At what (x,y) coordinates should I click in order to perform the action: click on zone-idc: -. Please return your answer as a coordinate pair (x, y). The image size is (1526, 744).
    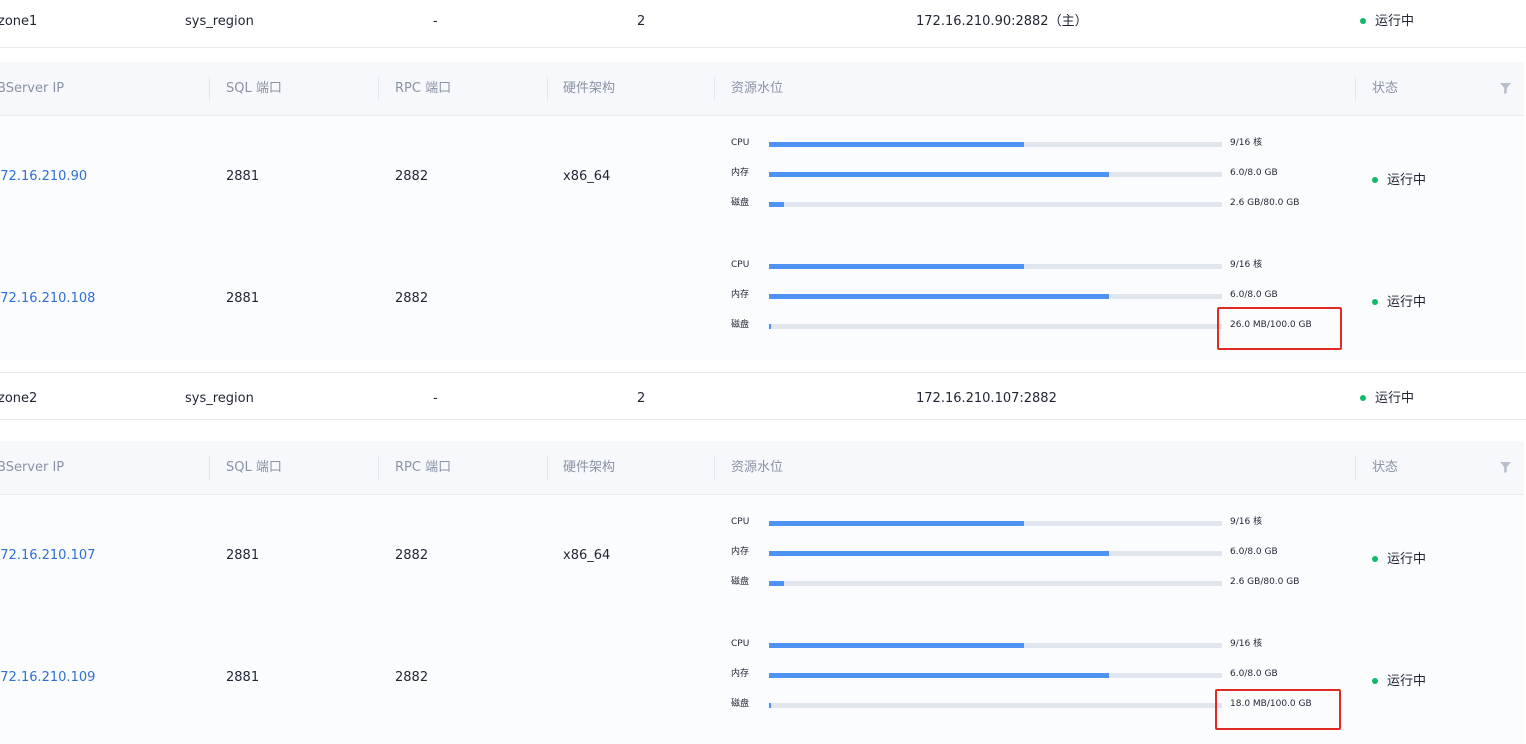
    Looking at the image, I should click on (435, 21).